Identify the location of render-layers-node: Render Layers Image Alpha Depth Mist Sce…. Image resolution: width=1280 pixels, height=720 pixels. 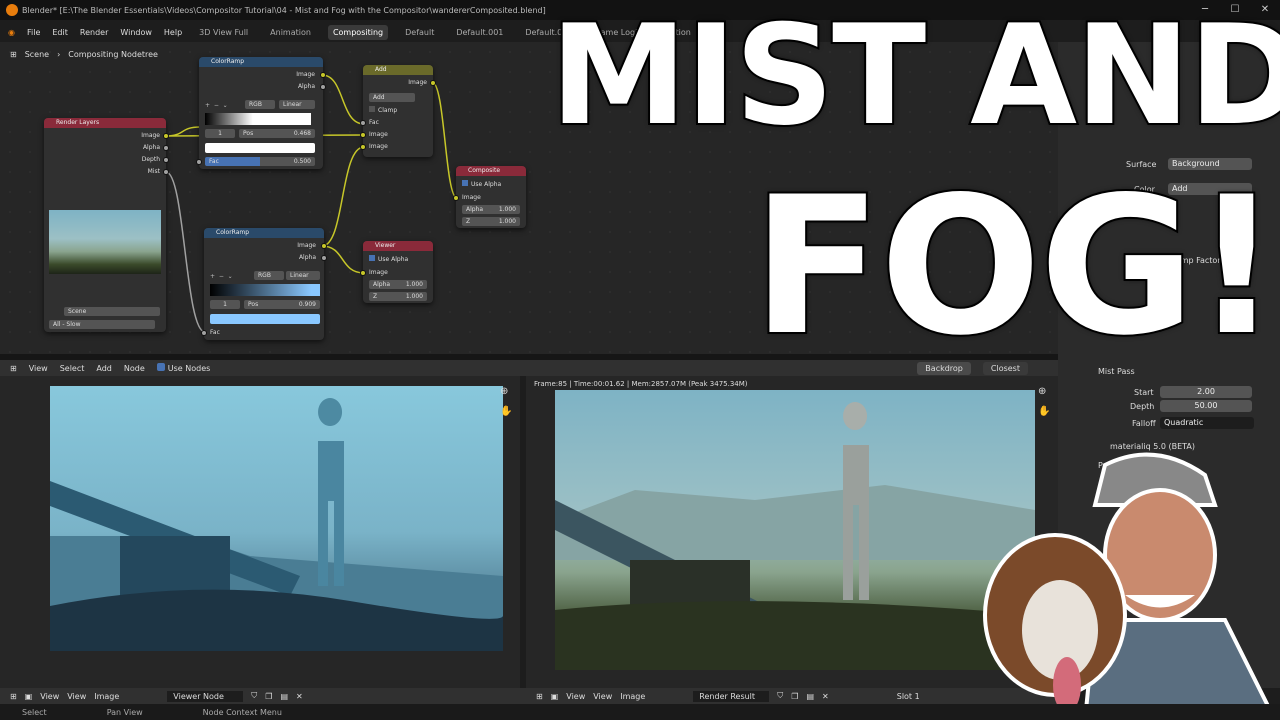
(106, 225).